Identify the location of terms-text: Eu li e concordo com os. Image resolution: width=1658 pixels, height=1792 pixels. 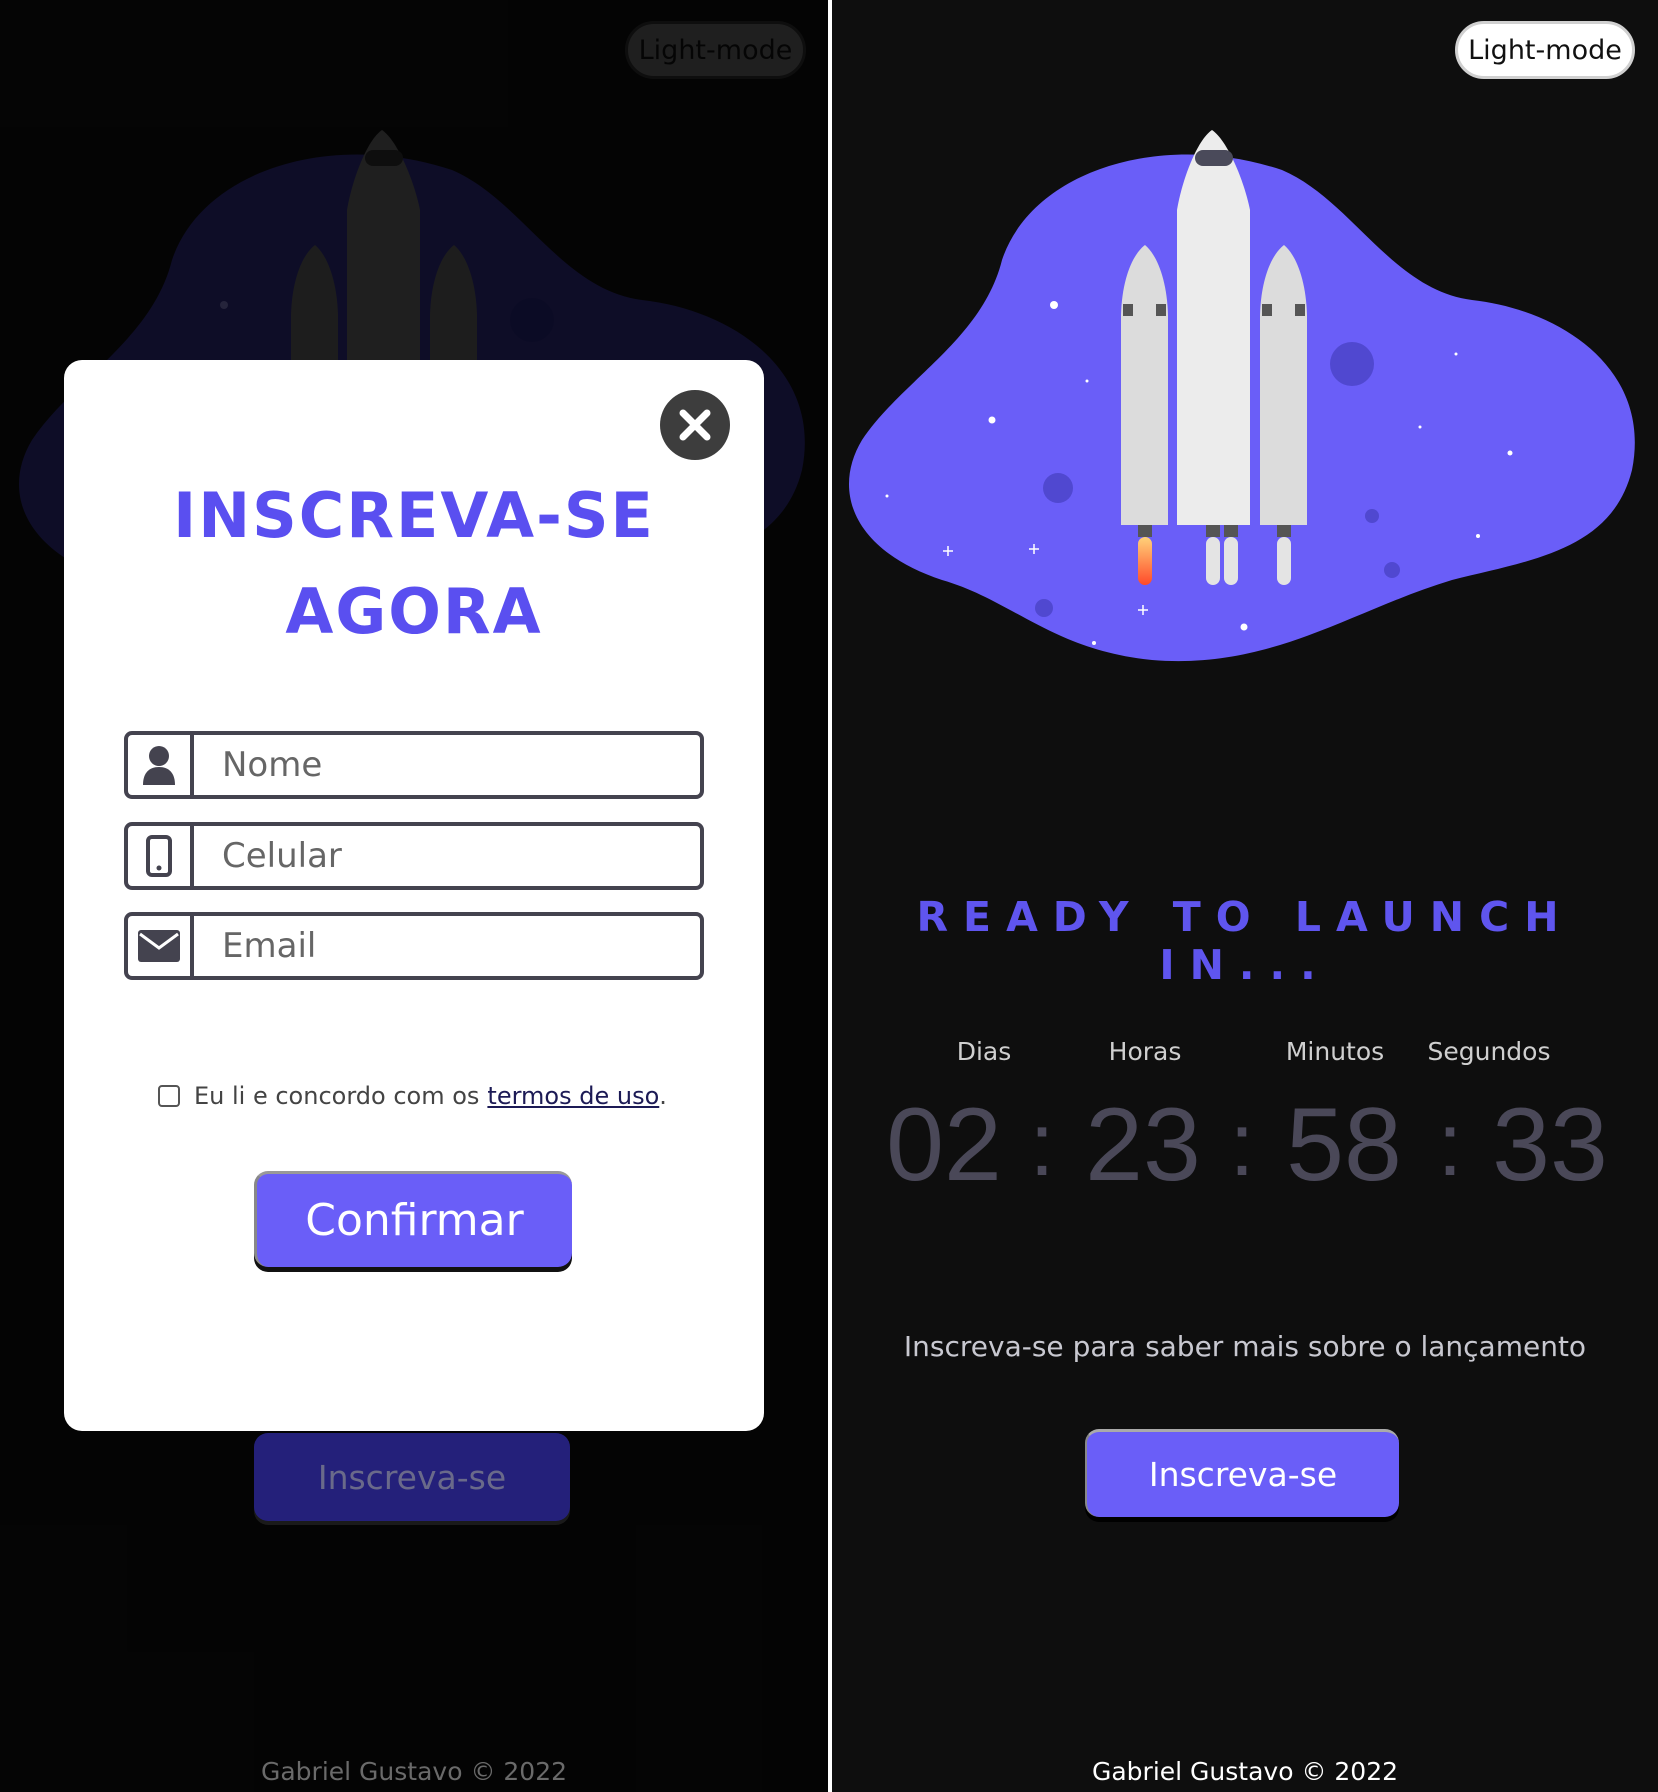
(337, 1096).